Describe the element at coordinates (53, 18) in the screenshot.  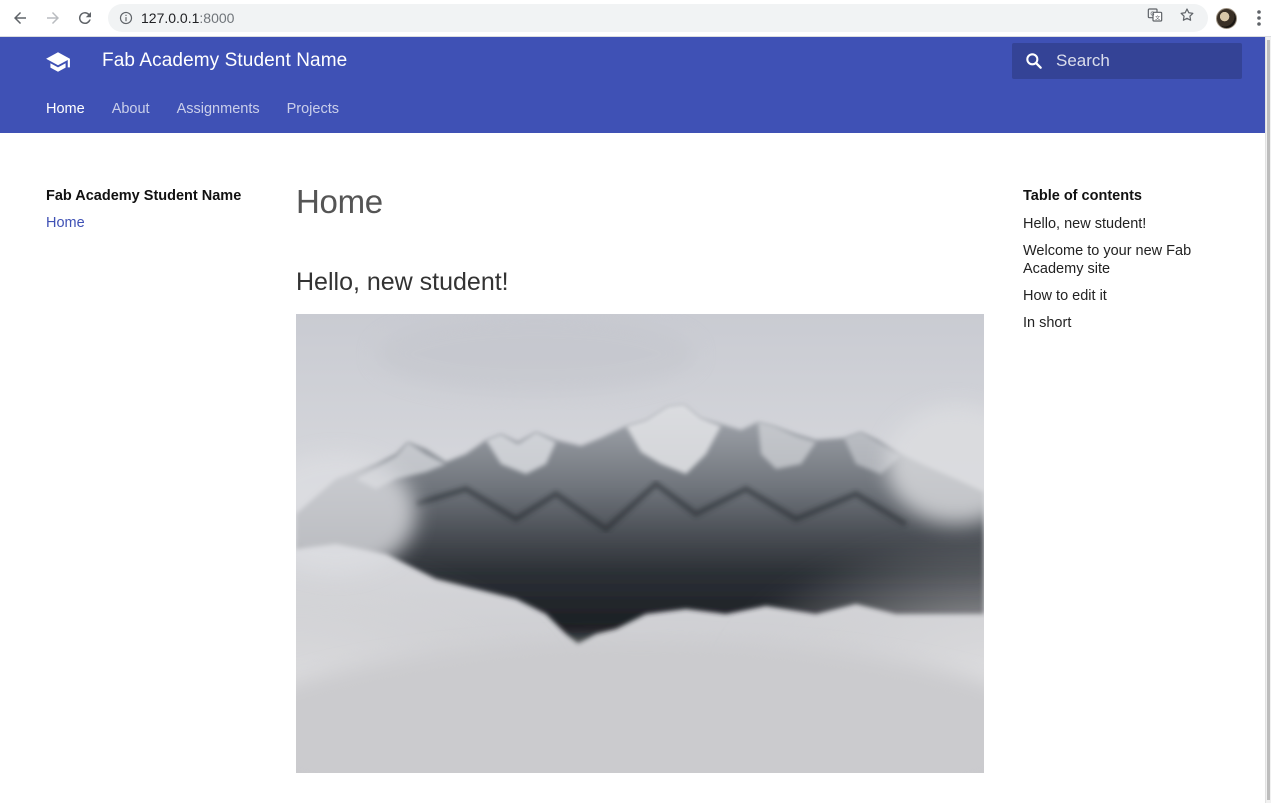
I see `forward-arrow-icon` at that location.